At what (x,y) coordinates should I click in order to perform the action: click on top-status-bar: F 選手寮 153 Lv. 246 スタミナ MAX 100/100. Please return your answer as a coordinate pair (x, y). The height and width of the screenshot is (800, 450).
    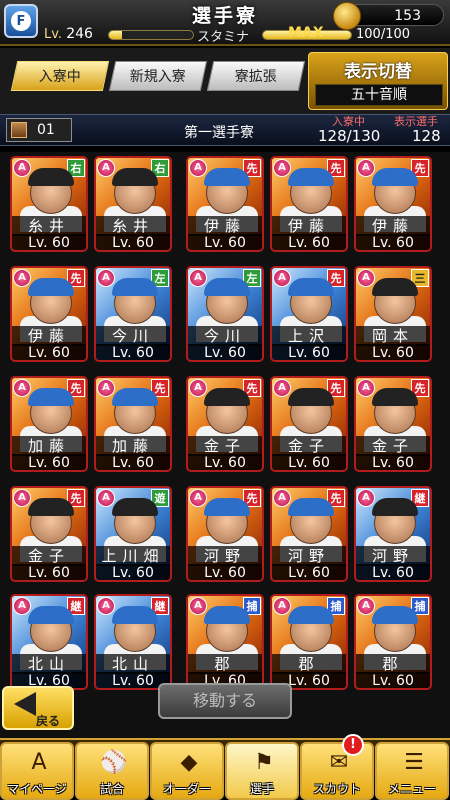
    Looking at the image, I should click on (225, 23).